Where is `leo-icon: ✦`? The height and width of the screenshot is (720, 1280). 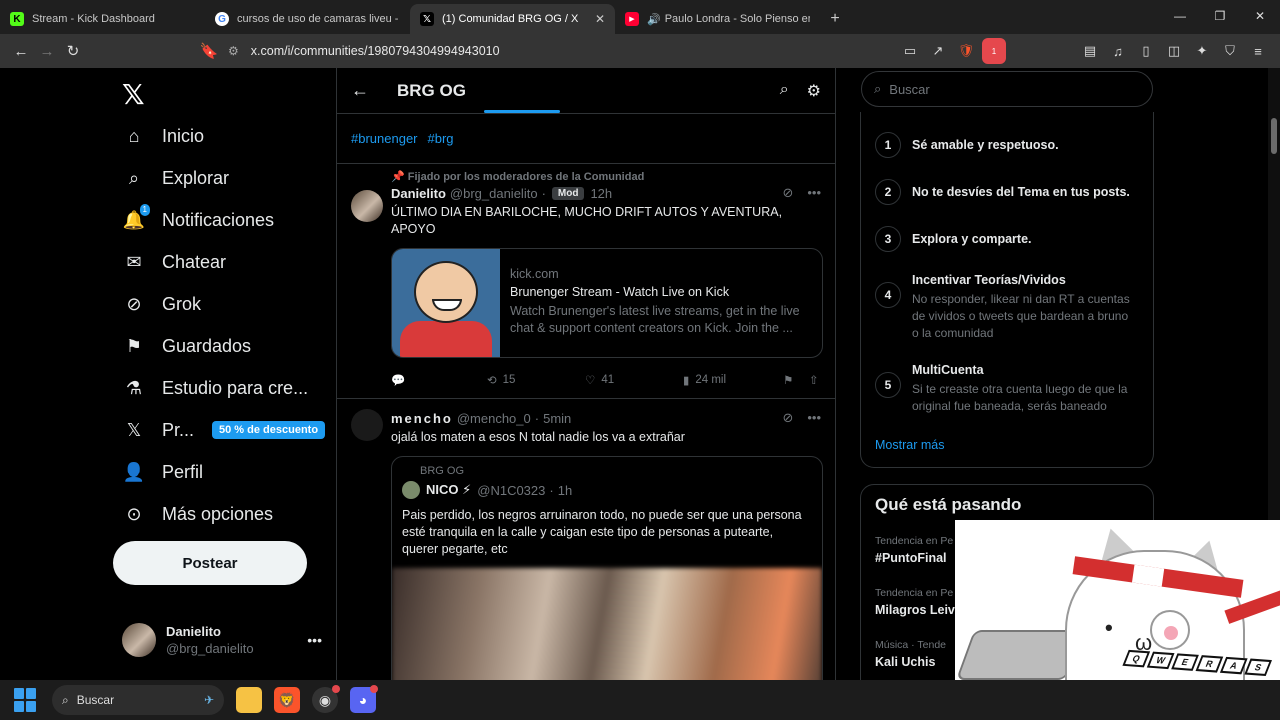 leo-icon: ✦ is located at coordinates (1202, 51).